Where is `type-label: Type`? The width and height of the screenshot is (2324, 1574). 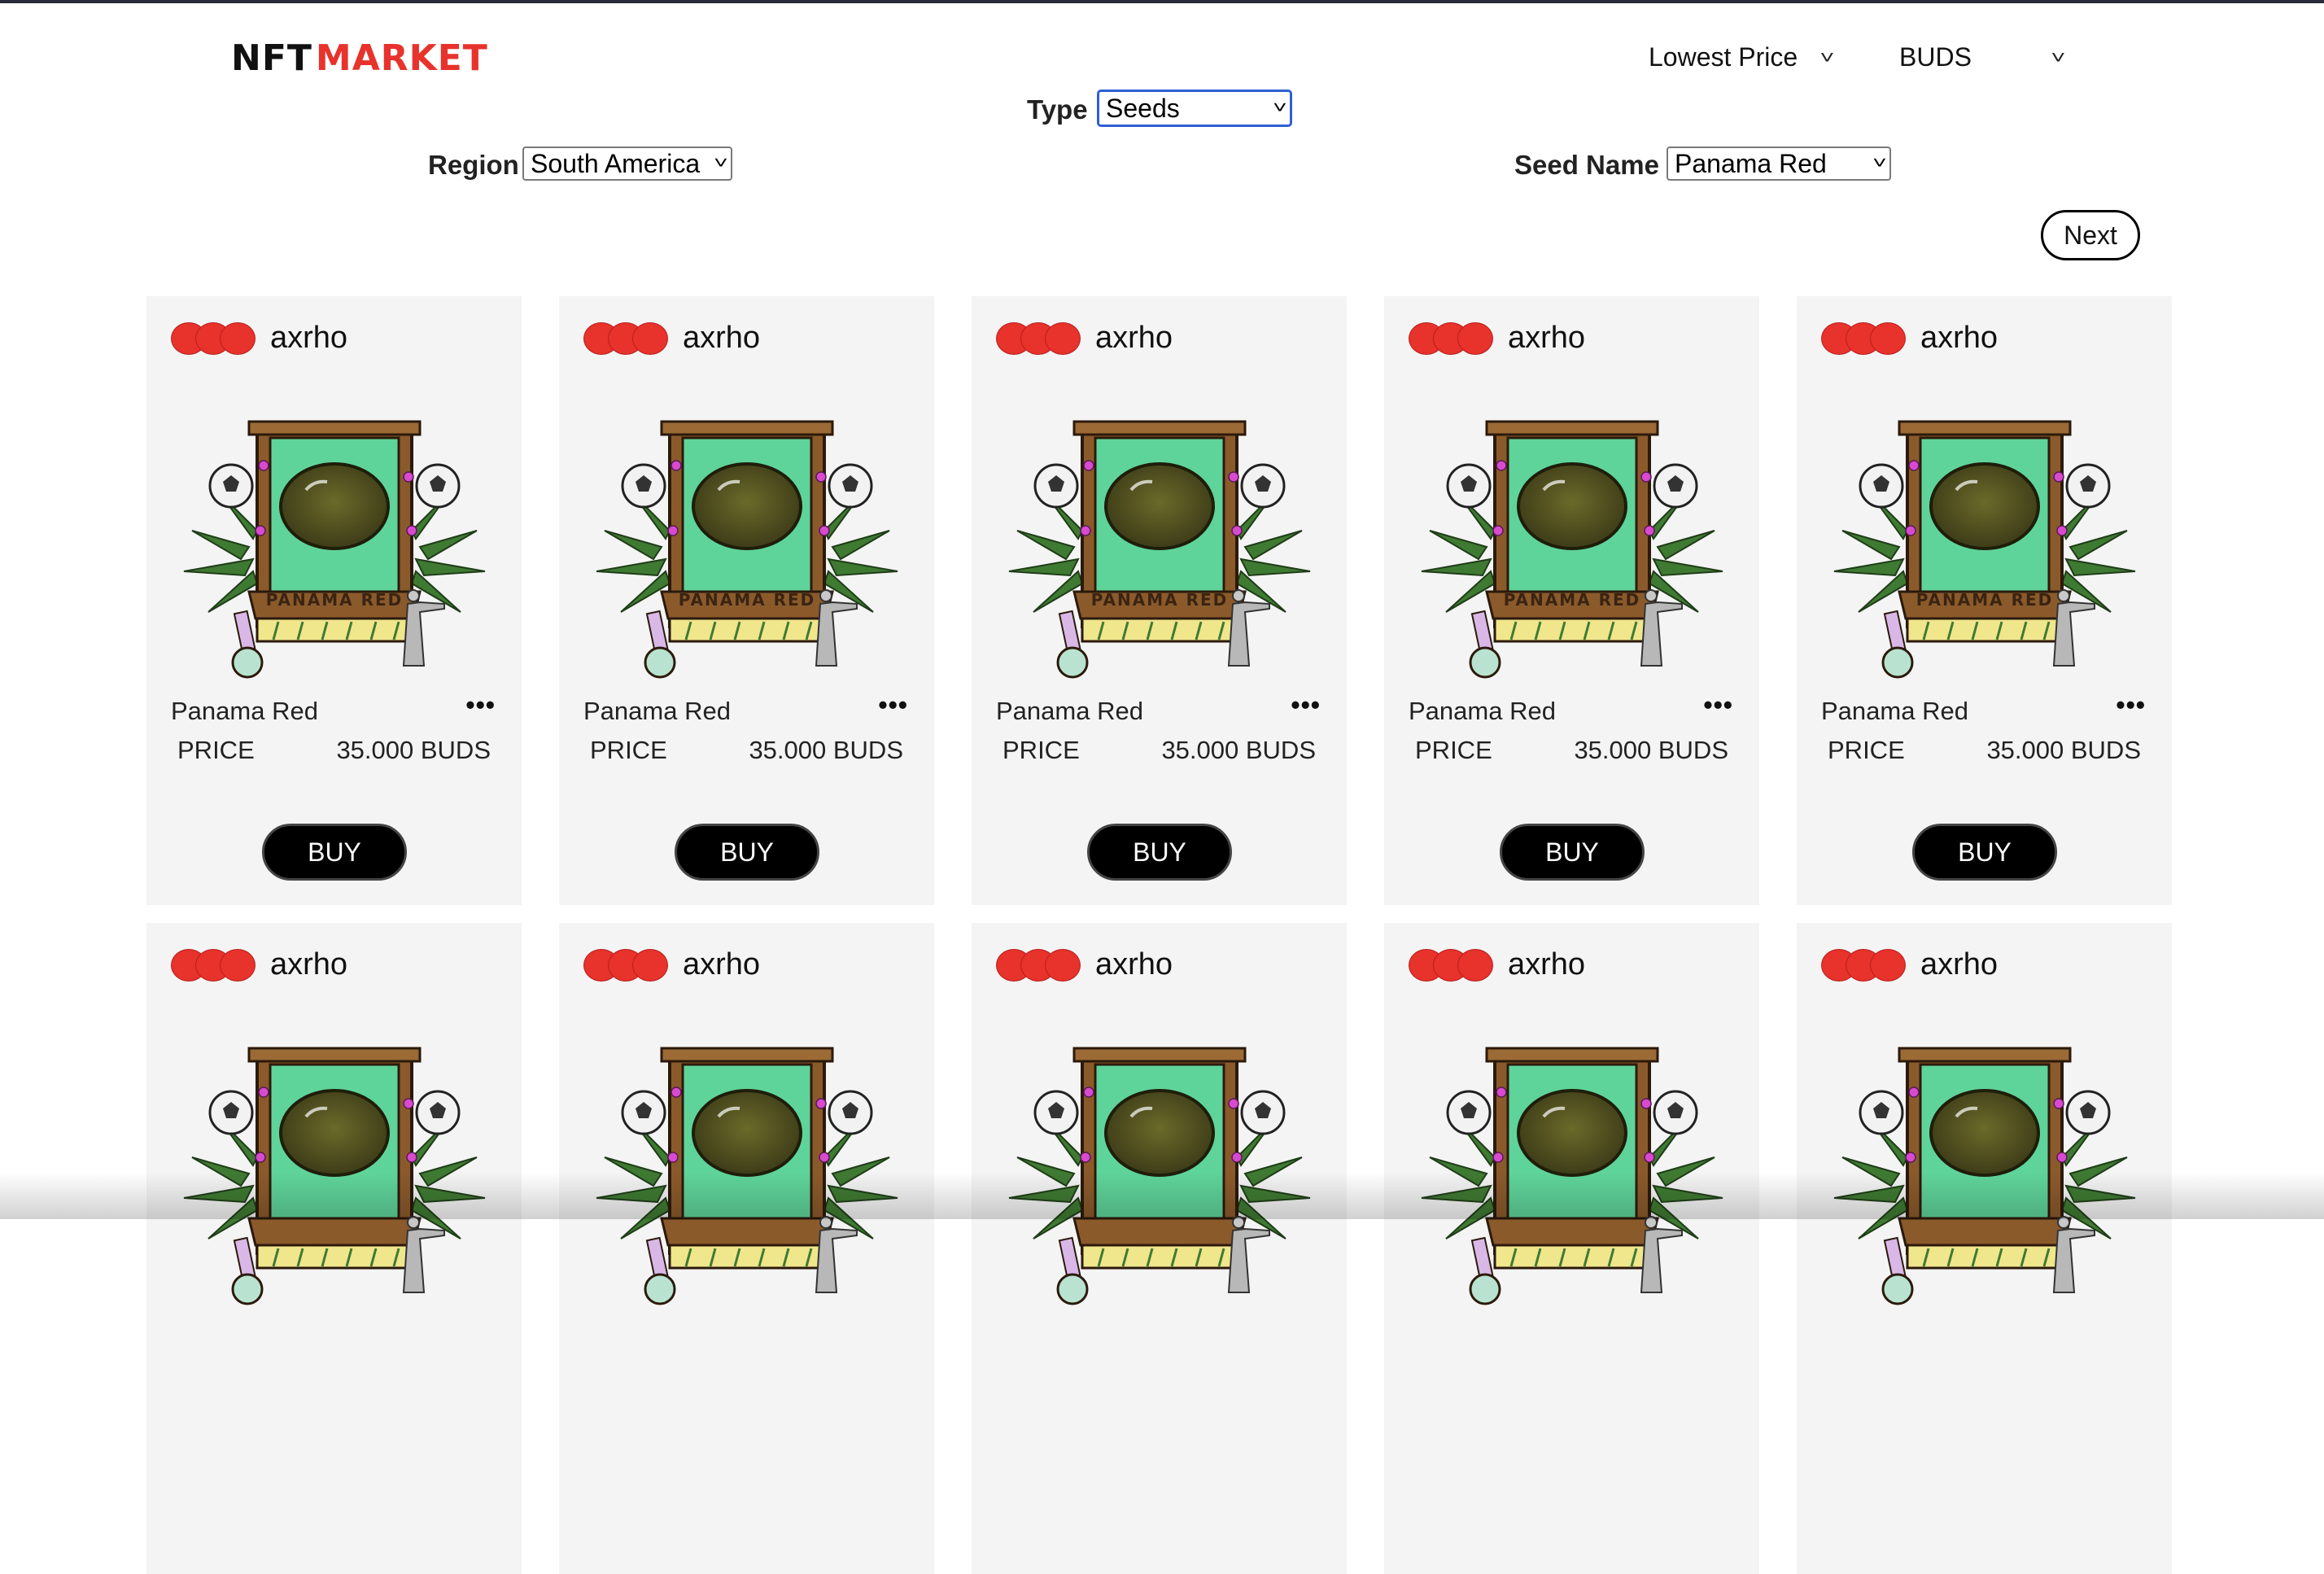 type-label: Type is located at coordinates (1057, 110).